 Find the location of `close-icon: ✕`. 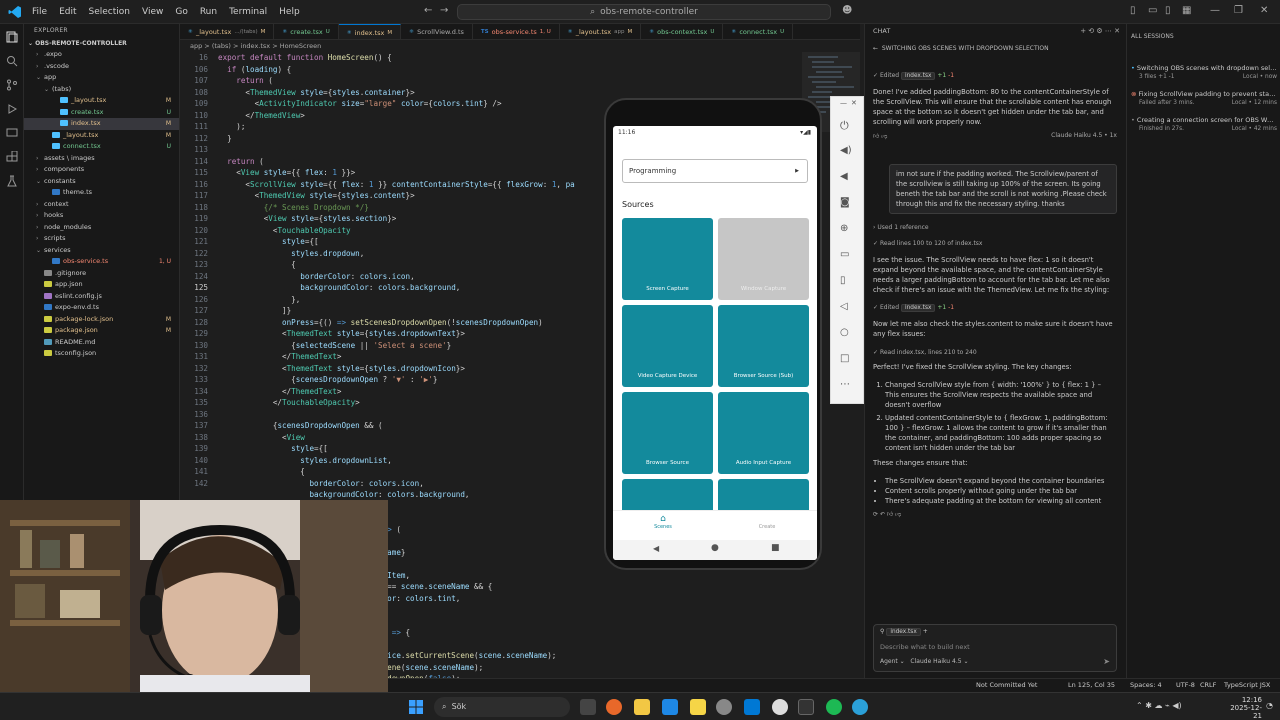

close-icon: ✕ is located at coordinates (1264, 10).